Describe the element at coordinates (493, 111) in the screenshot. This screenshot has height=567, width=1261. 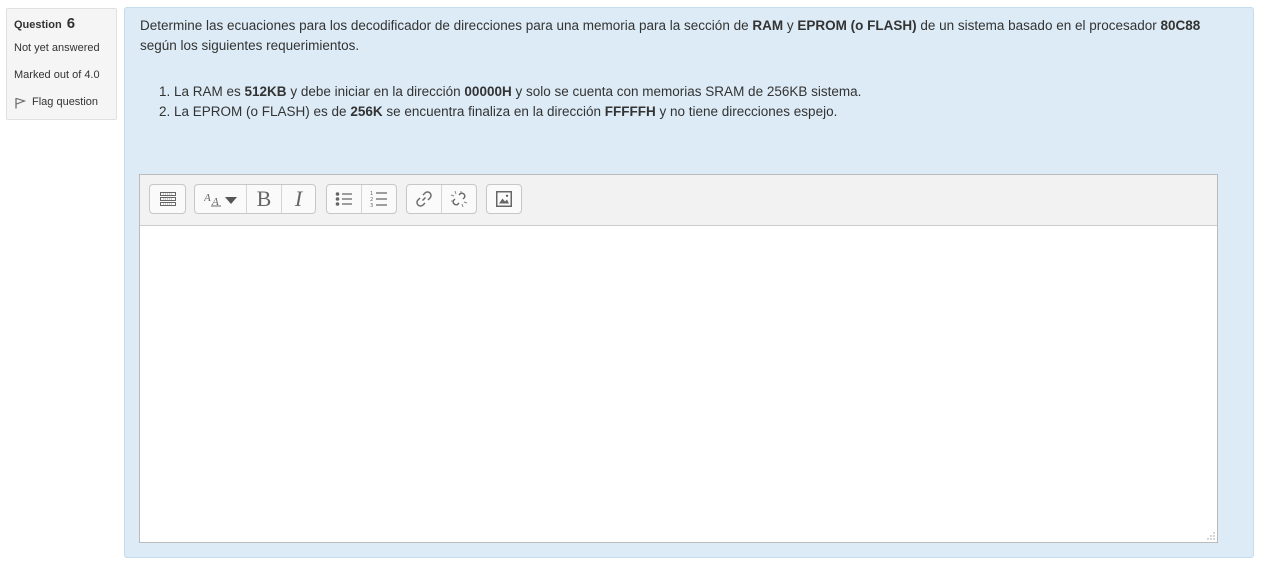
I see `item-segment: se encuentra finaliza en la dirección` at that location.